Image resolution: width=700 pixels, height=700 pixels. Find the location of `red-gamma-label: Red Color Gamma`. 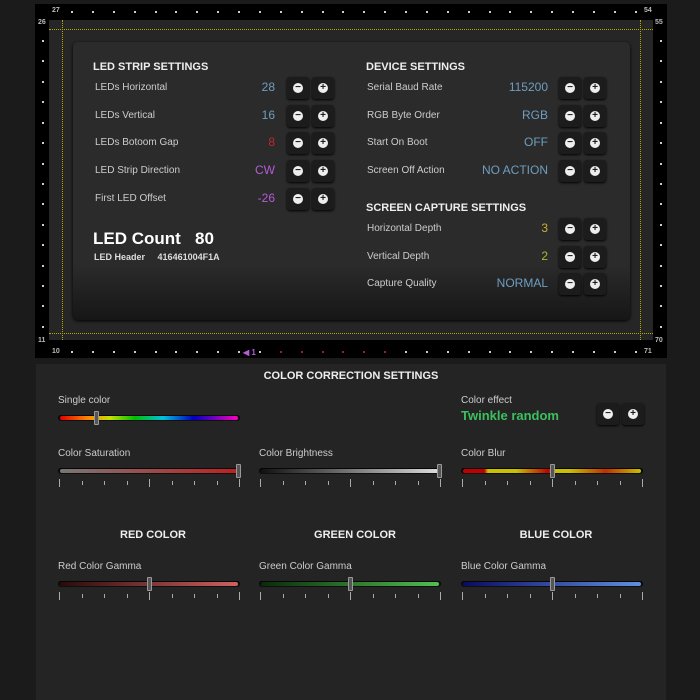

red-gamma-label: Red Color Gamma is located at coordinates (100, 566).